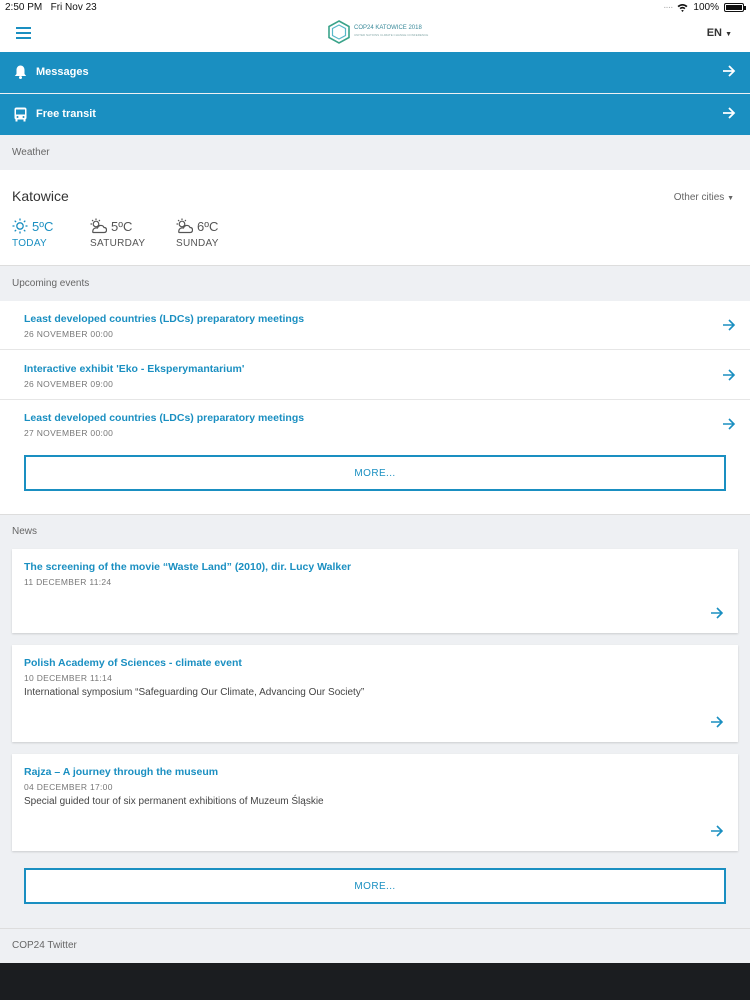 The image size is (750, 1000). What do you see at coordinates (66, 114) in the screenshot?
I see `free-transit-label: Free transit` at bounding box center [66, 114].